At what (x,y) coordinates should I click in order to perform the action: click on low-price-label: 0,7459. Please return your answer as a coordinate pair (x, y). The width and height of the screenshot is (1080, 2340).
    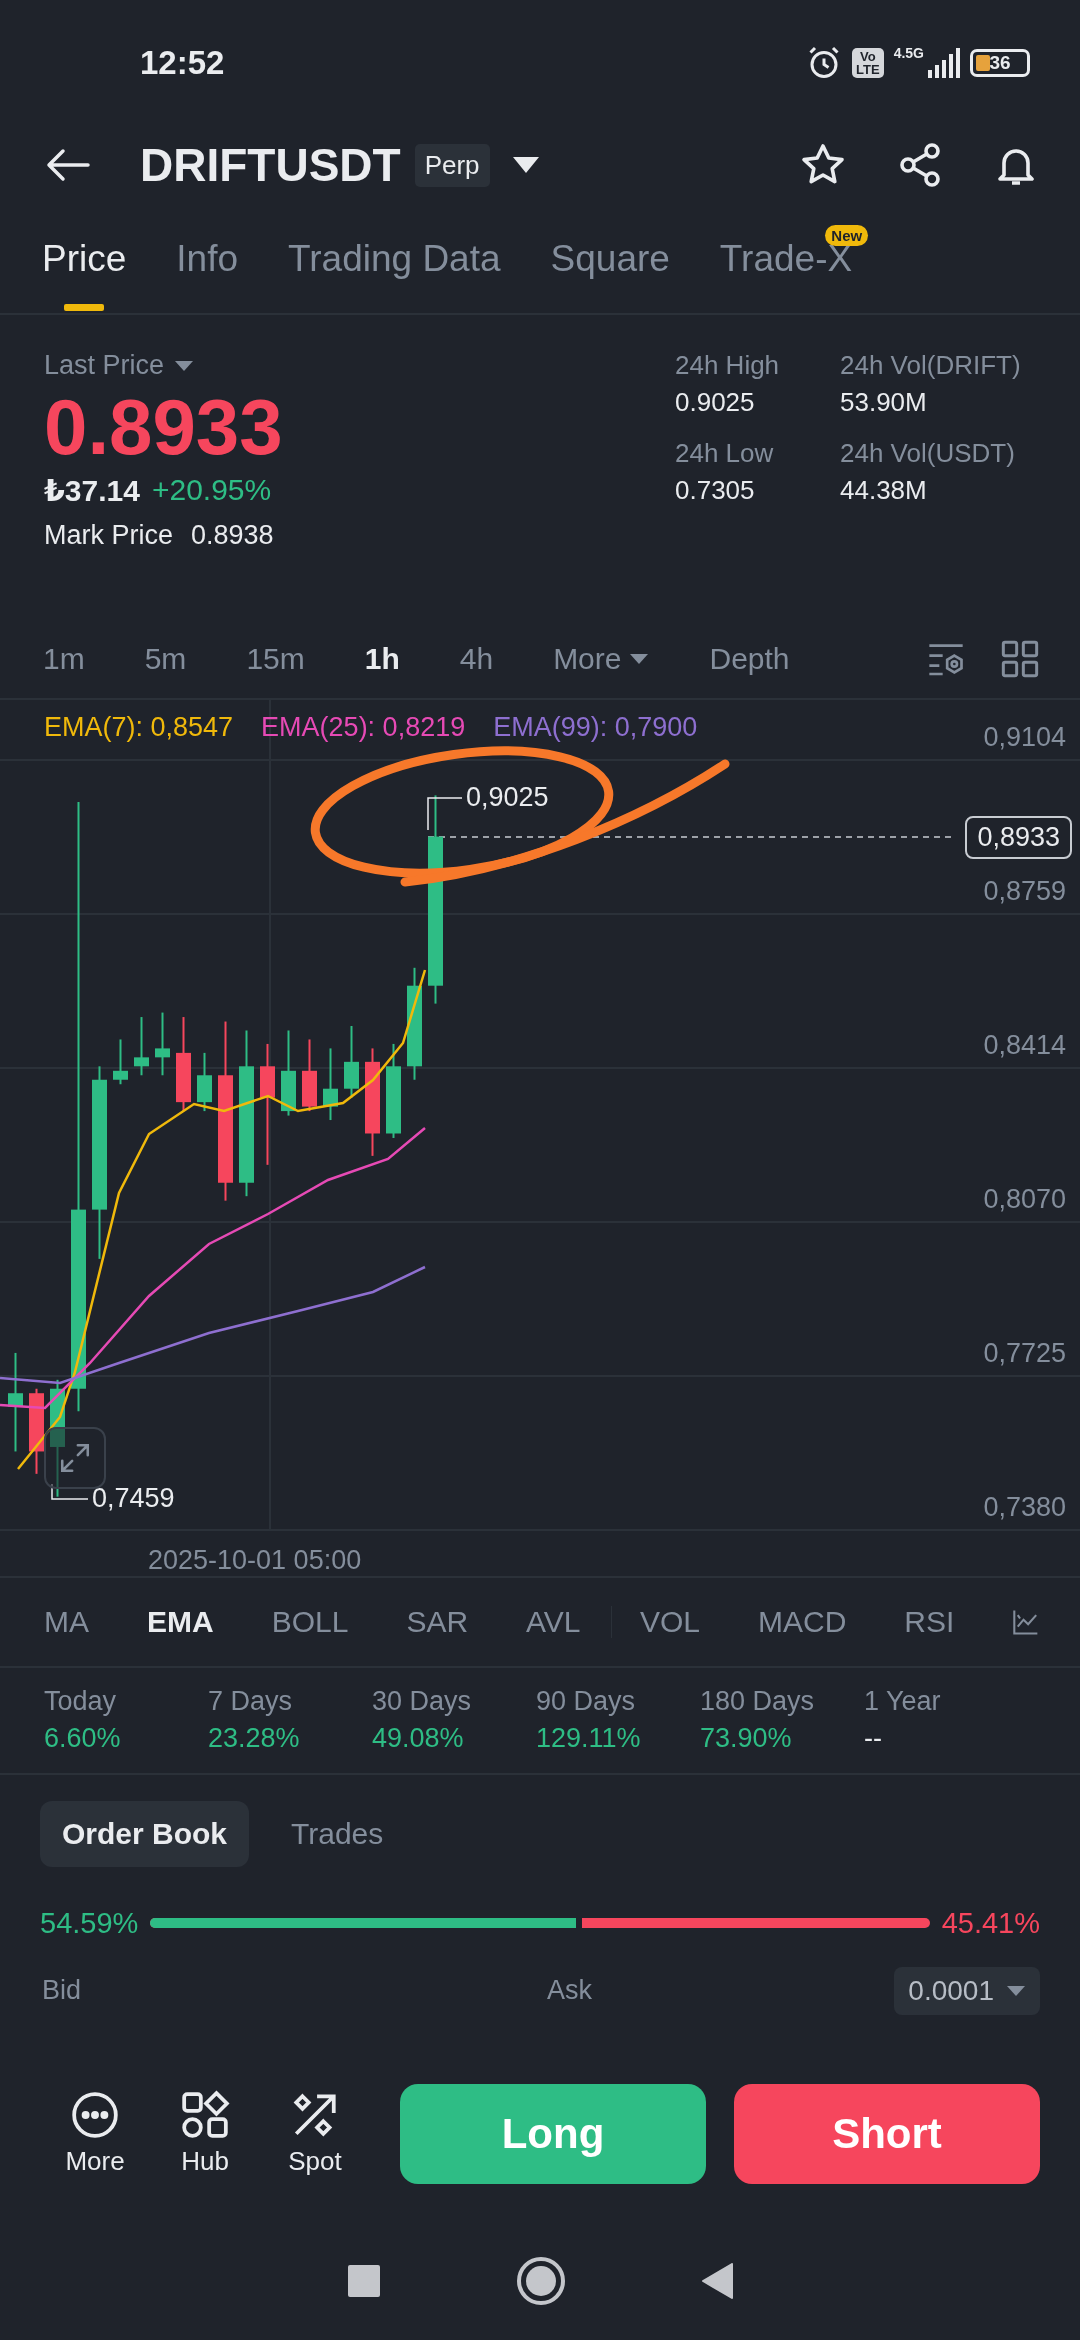
    Looking at the image, I should click on (133, 1498).